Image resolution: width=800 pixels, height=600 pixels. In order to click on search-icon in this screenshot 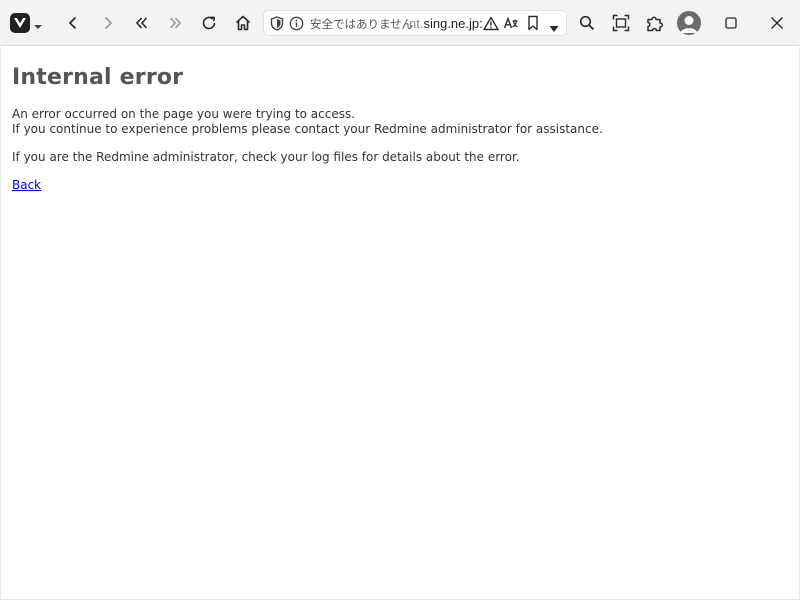, I will do `click(587, 23)`.